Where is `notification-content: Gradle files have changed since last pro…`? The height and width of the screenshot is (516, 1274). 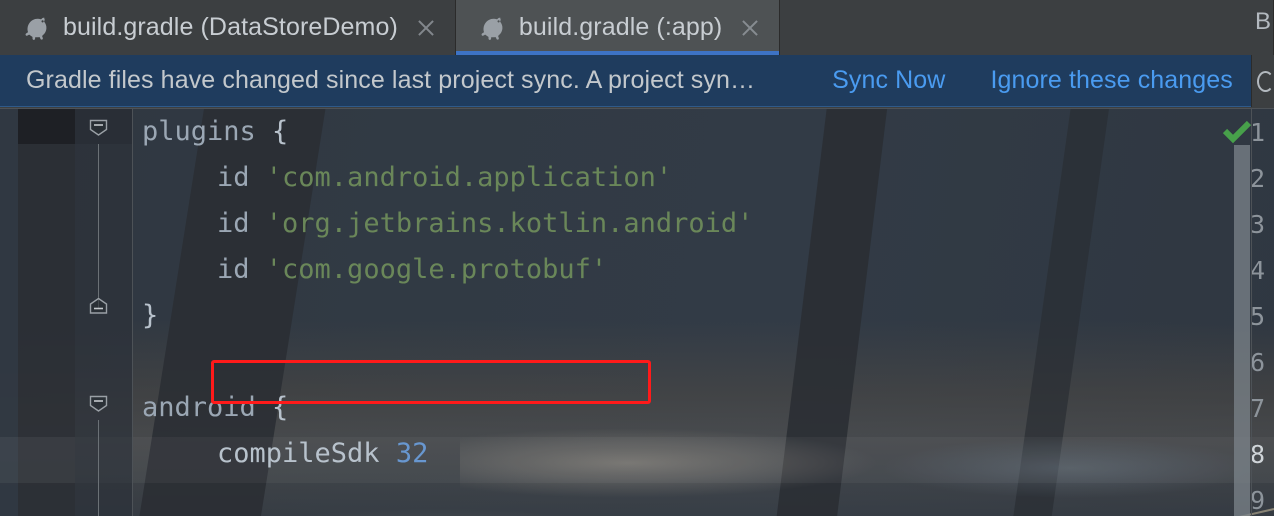
notification-content: Gradle files have changed since last pro… is located at coordinates (625, 80).